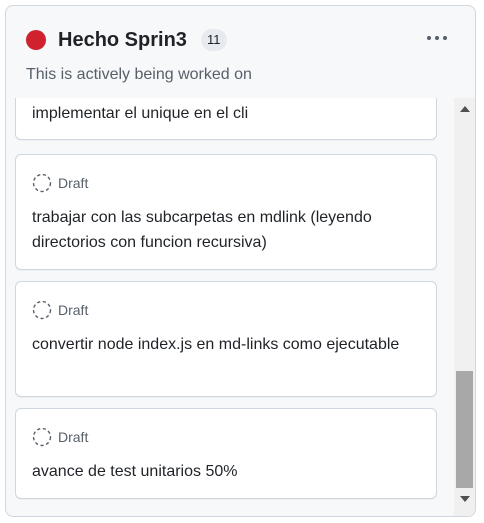 The width and height of the screenshot is (484, 523). Describe the element at coordinates (36, 40) in the screenshot. I see `status-color-dot` at that location.